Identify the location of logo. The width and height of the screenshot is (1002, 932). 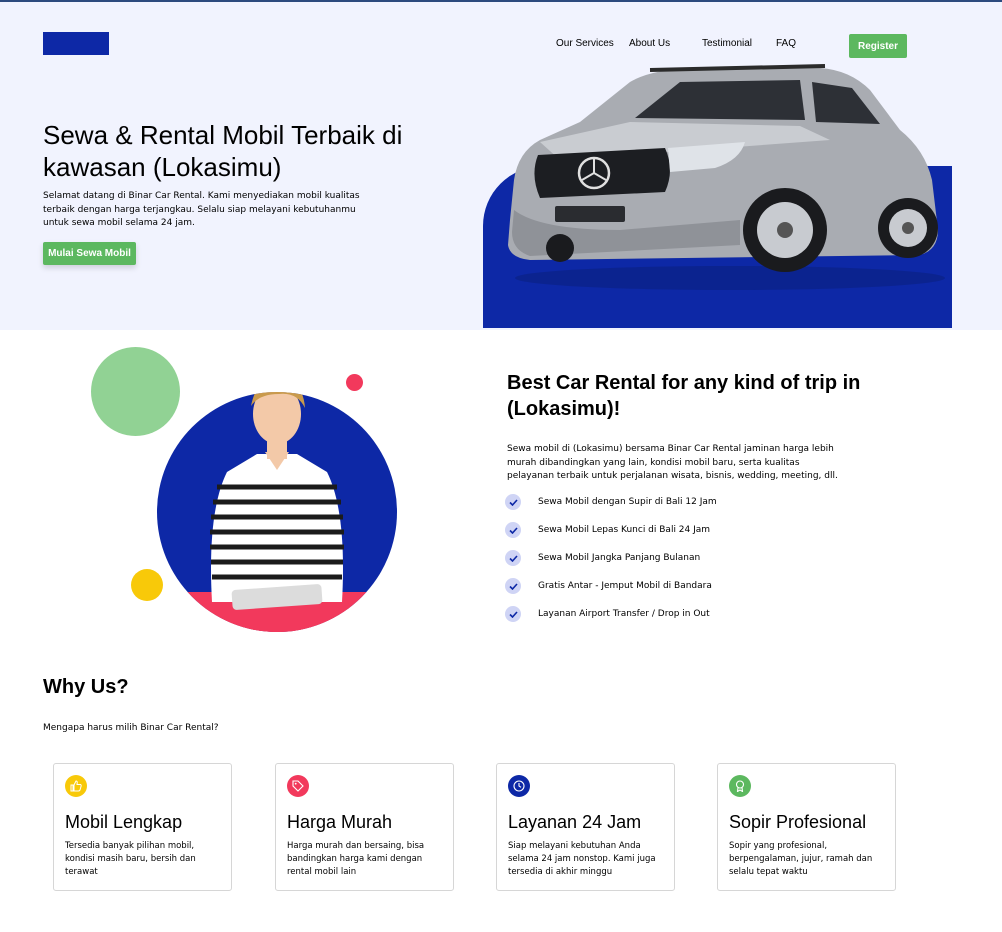
(76, 43).